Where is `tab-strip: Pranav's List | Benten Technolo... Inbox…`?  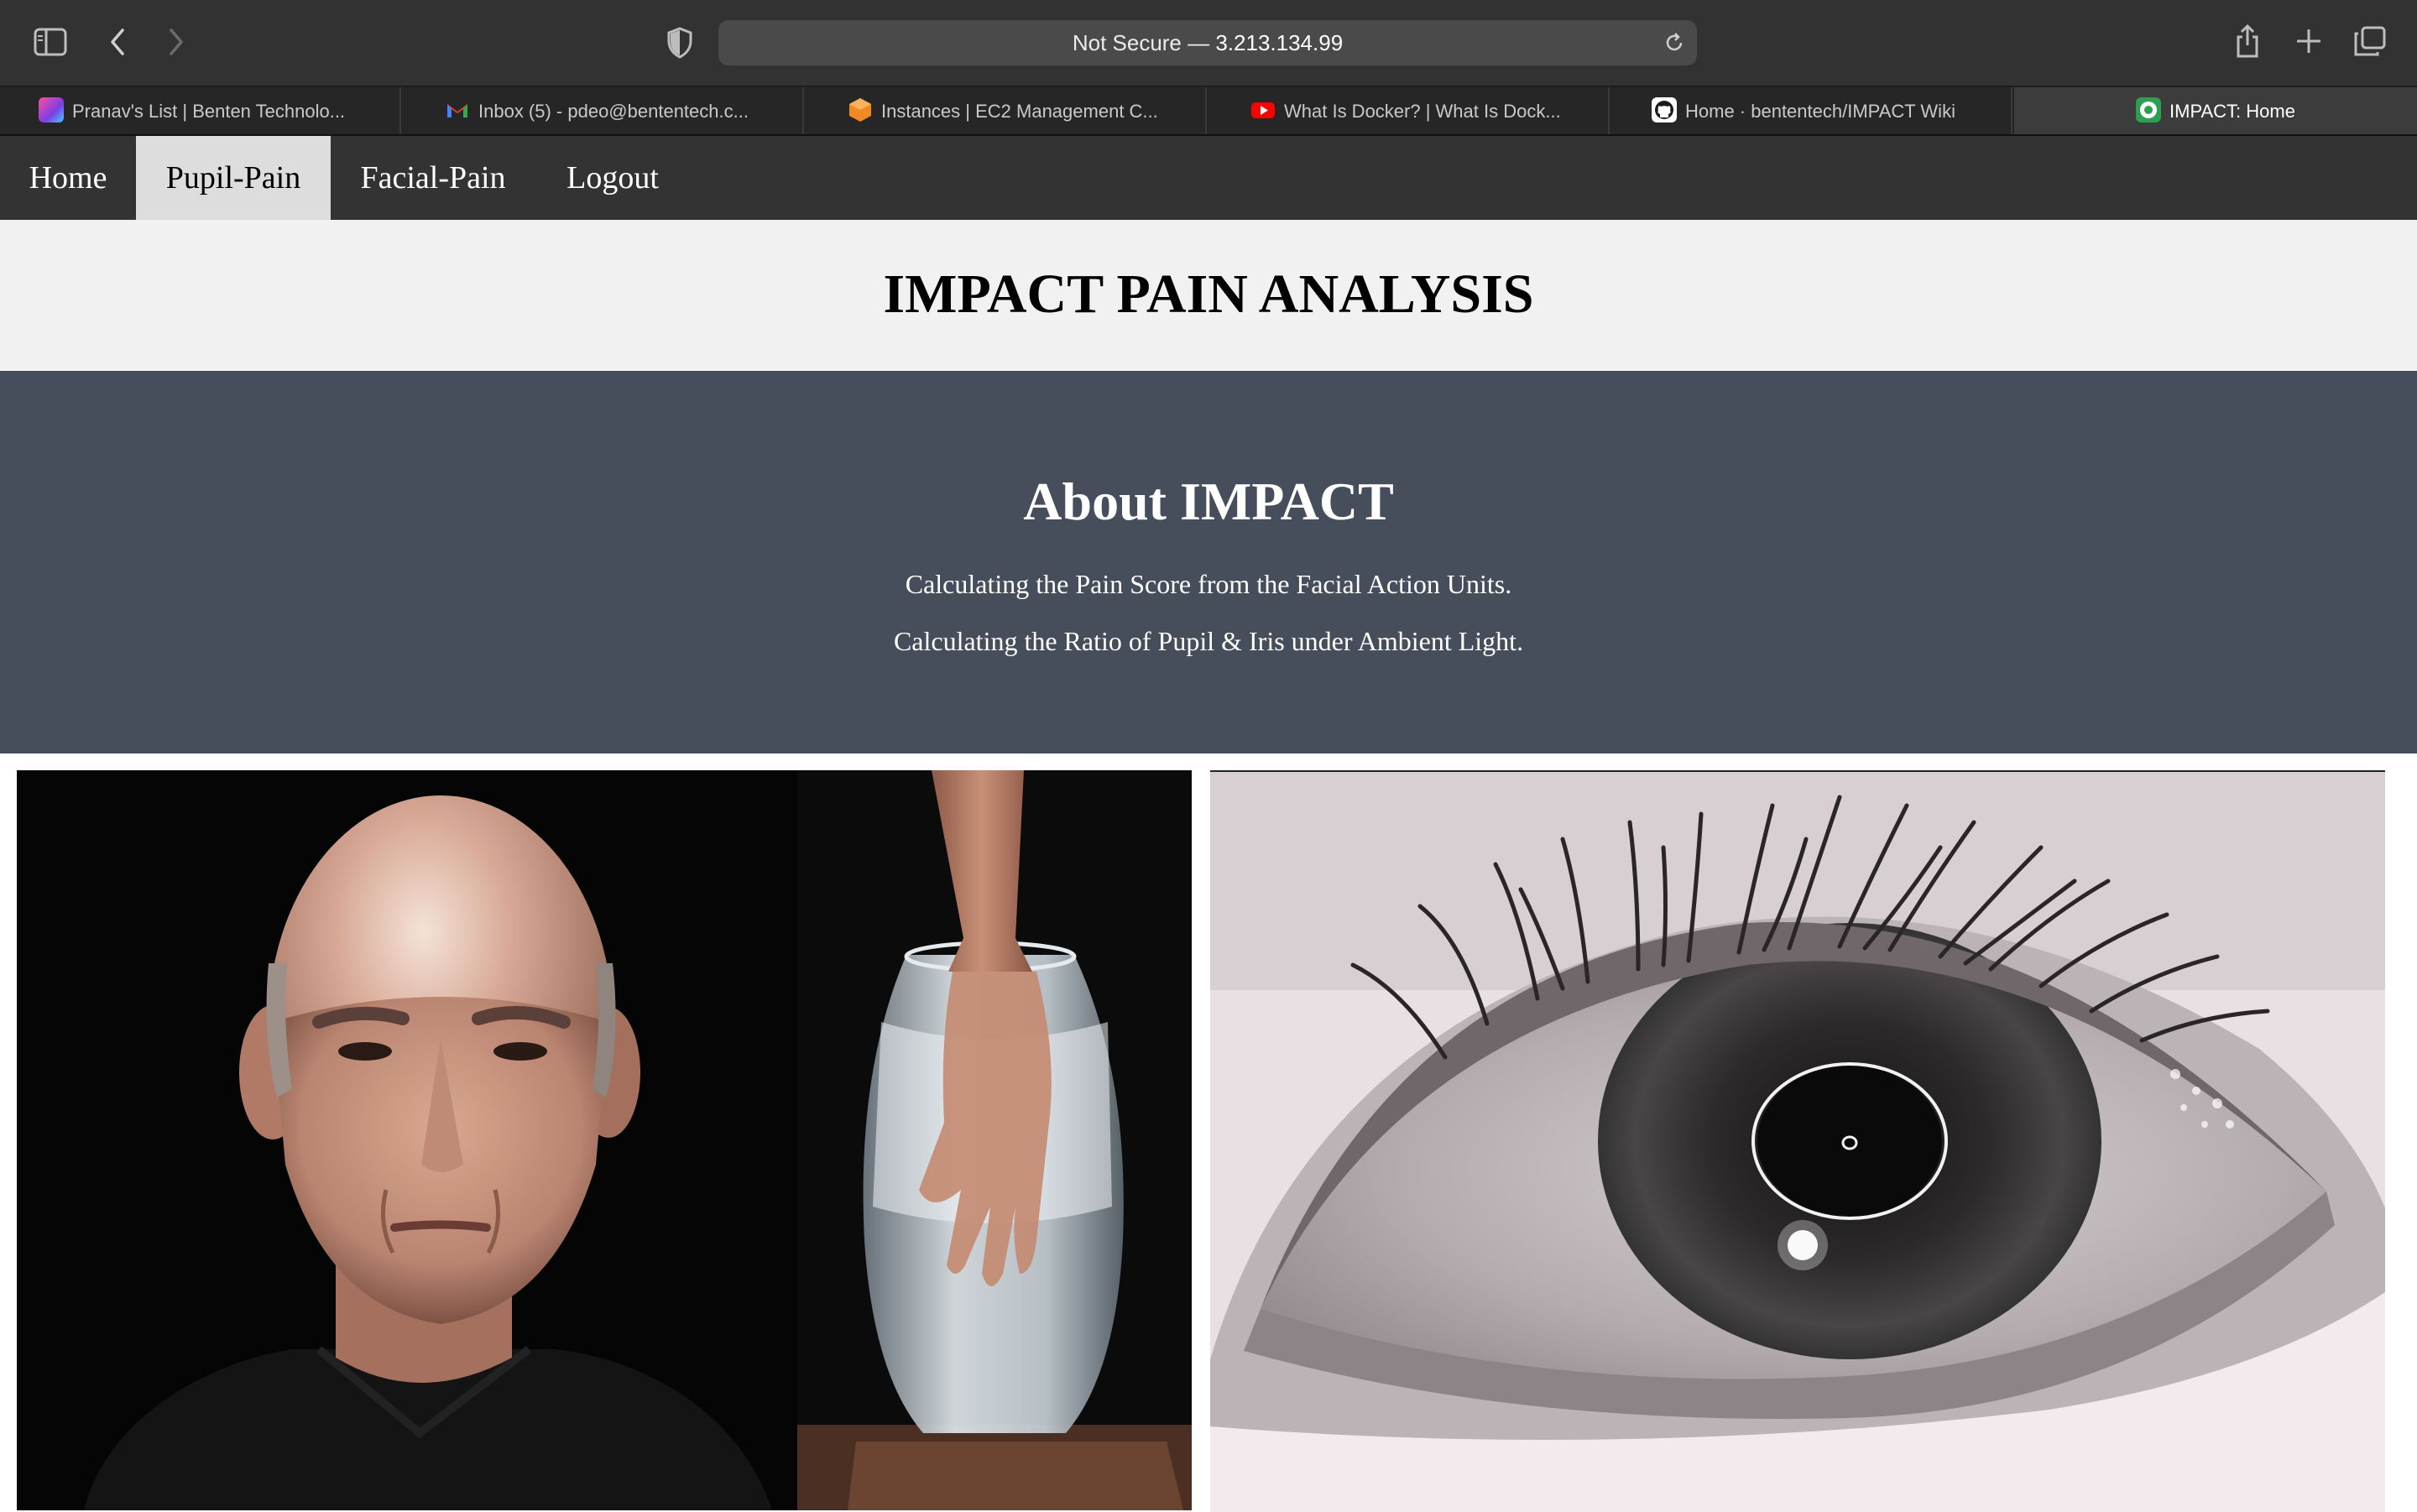 tab-strip: Pranav's List | Benten Technolo... Inbox… is located at coordinates (1208, 112).